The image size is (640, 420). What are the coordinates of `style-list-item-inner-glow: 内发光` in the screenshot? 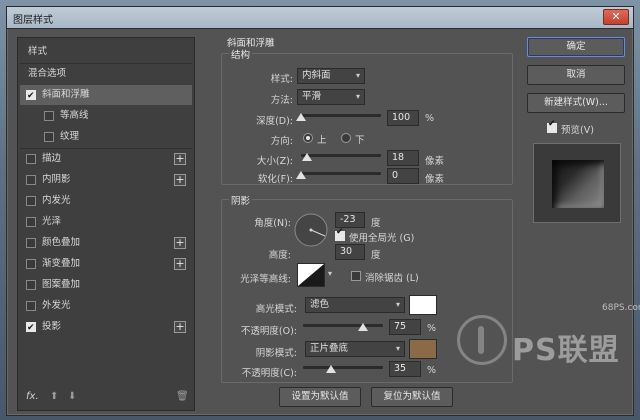 It's located at (106, 201).